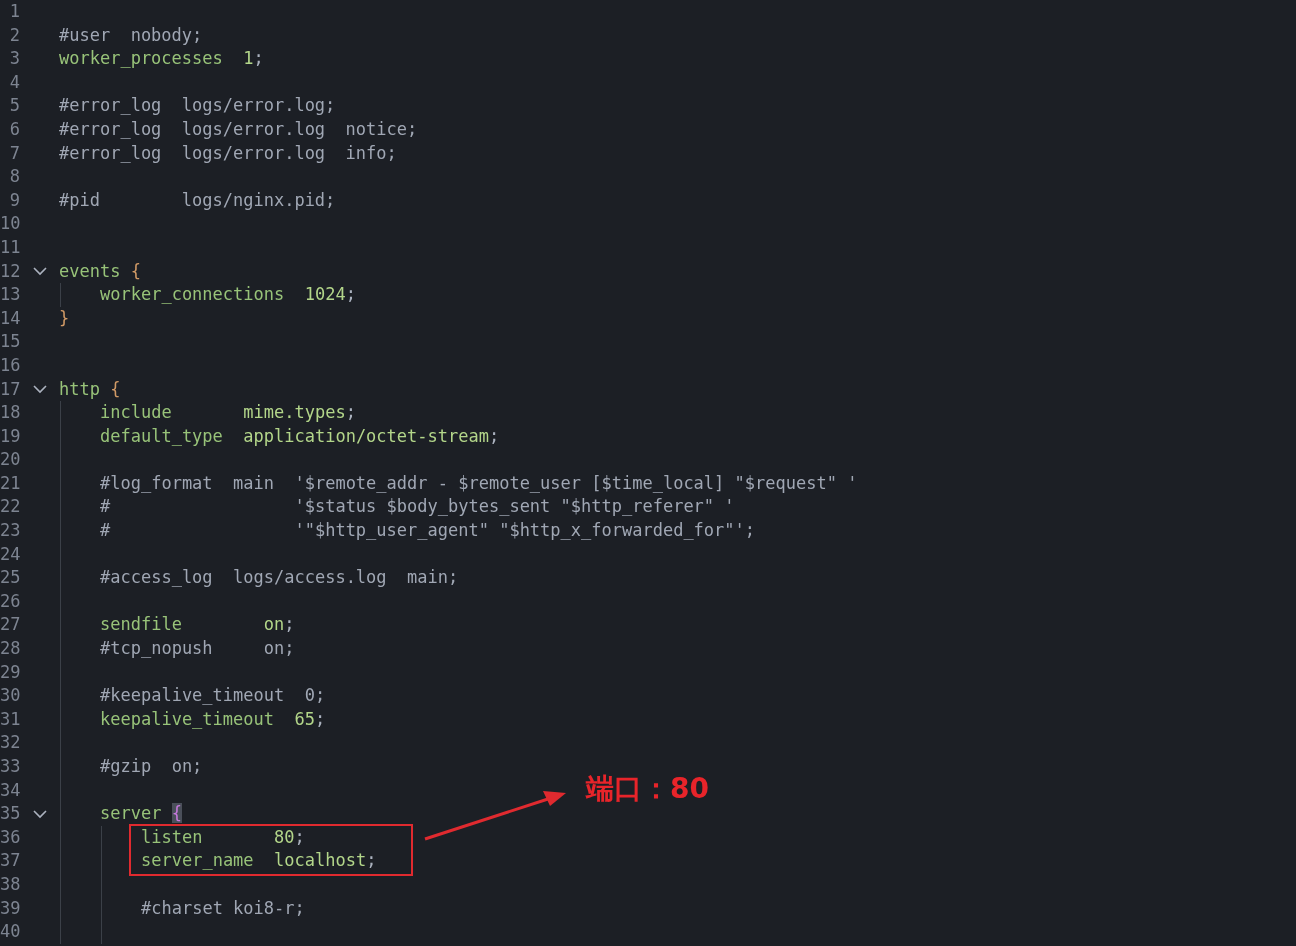 The width and height of the screenshot is (1296, 946). I want to click on line-number: 26, so click(10, 601).